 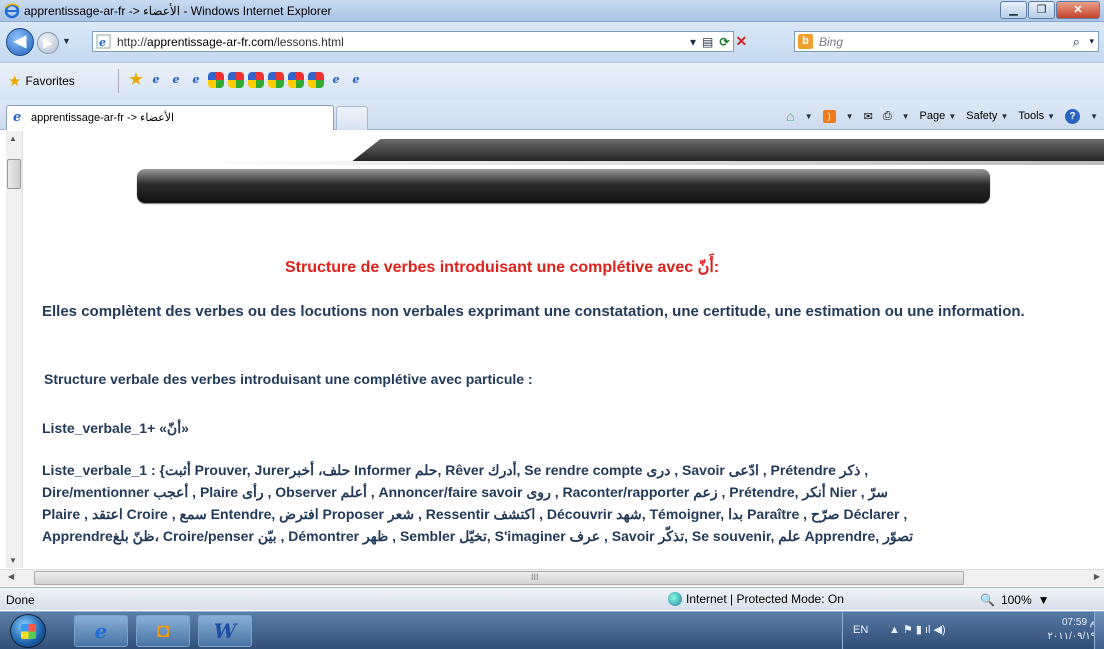 I want to click on page-icon: e, so click(x=103, y=41).